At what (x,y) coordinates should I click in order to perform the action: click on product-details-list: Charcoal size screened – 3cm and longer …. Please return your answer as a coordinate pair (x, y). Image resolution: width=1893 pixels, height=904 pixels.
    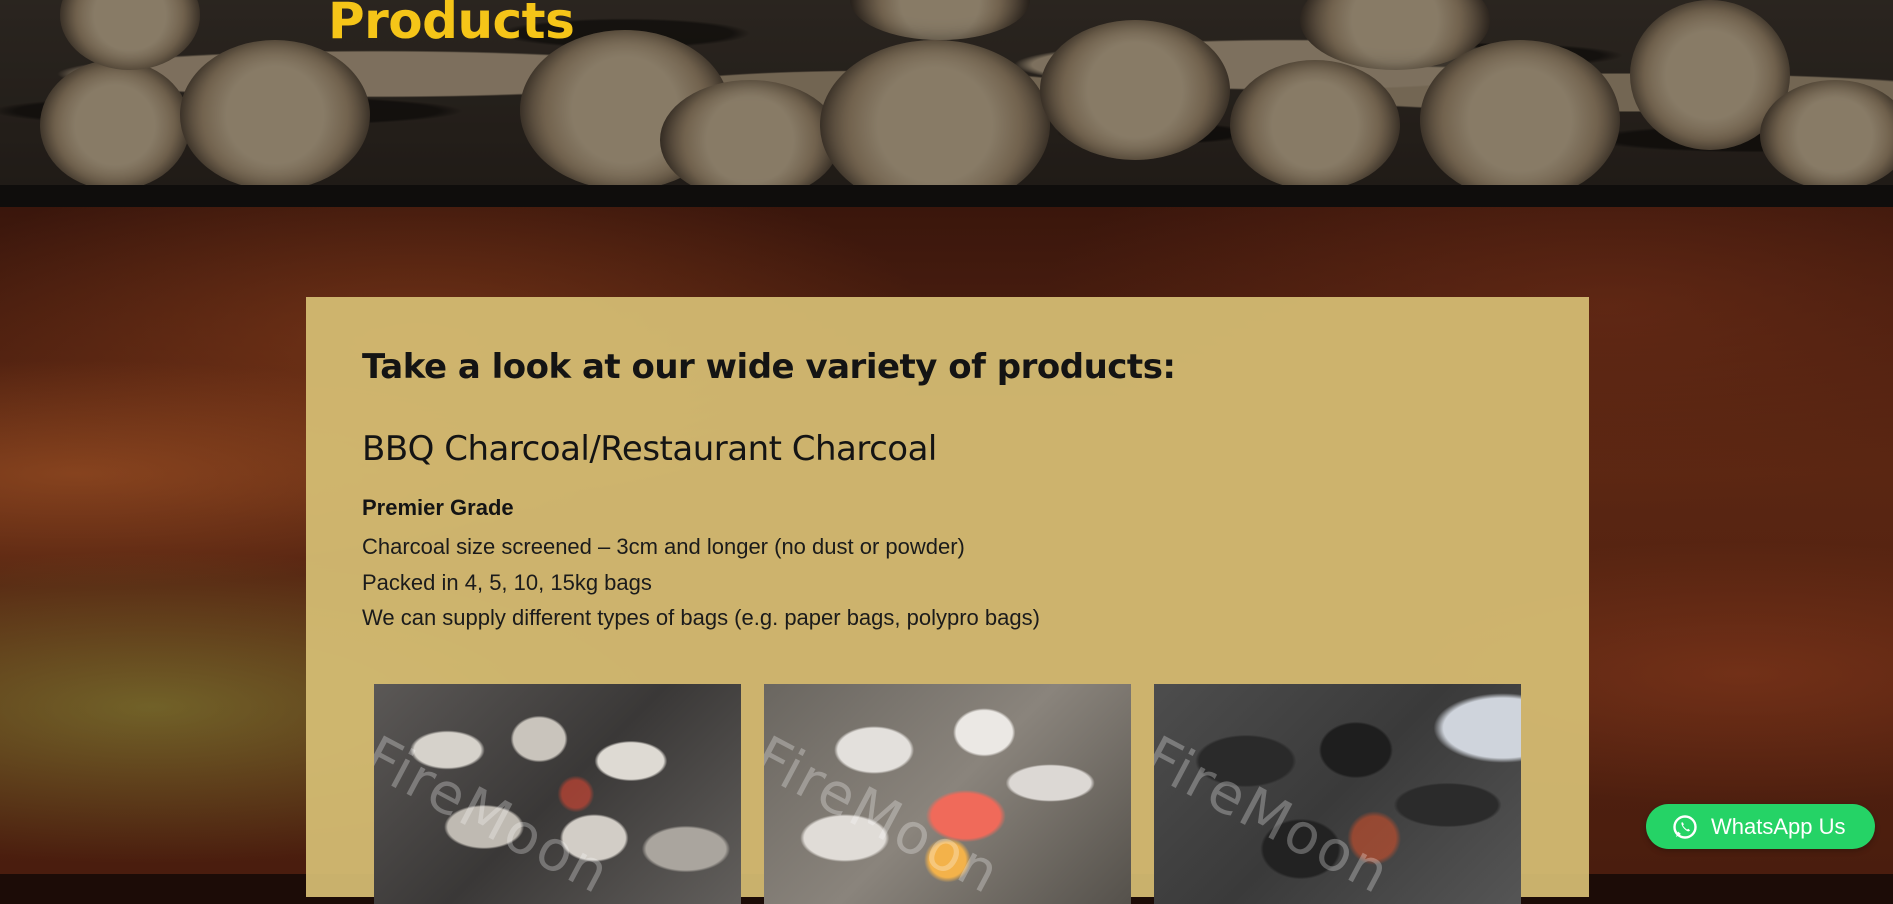
    Looking at the image, I should click on (701, 582).